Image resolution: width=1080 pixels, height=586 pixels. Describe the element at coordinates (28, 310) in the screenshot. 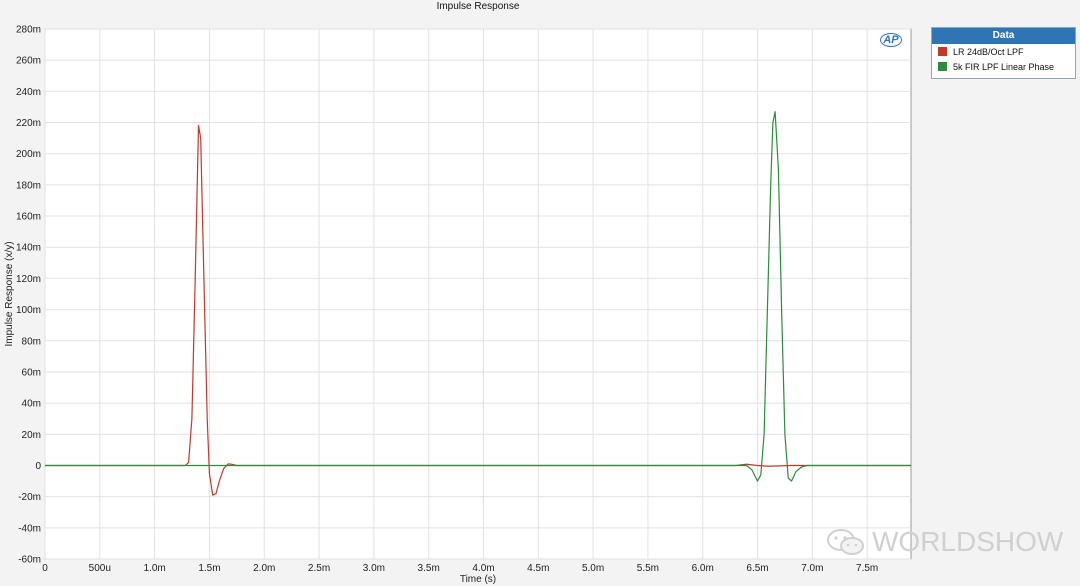

I see `y-tick-label: 100m` at that location.